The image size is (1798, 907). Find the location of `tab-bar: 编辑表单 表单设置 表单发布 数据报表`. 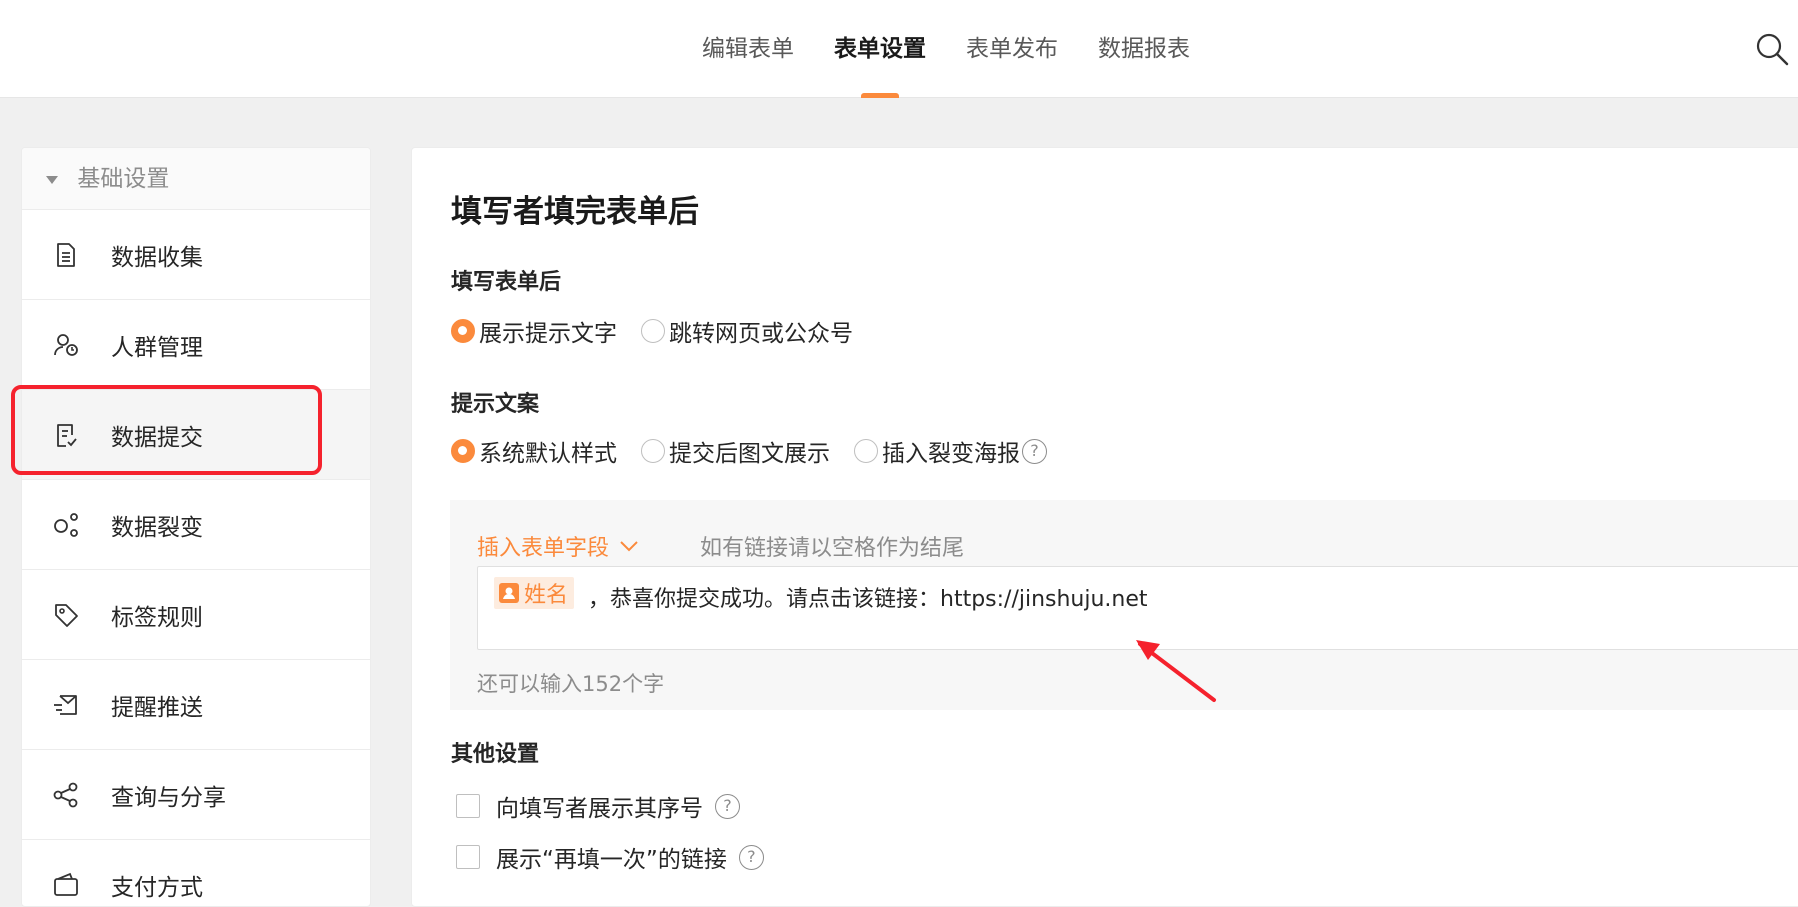

tab-bar: 编辑表单 表单设置 表单发布 数据报表 is located at coordinates (946, 49).